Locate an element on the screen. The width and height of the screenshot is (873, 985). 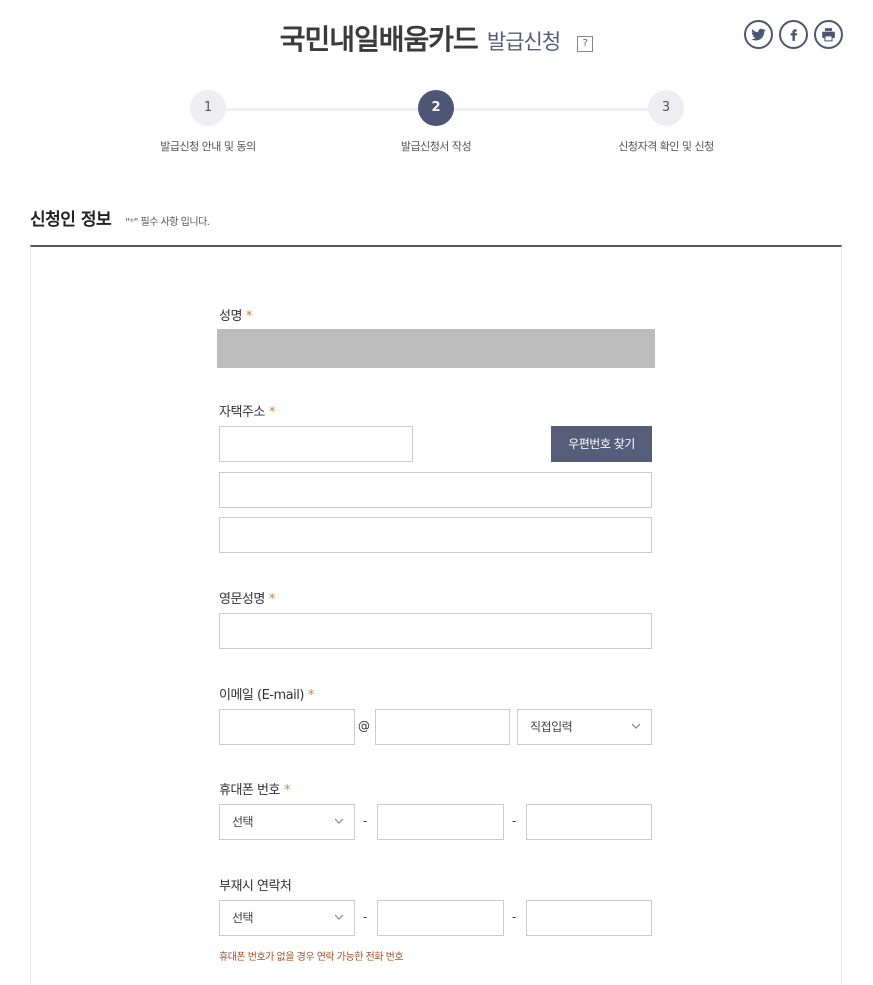
name-label-text: 성명 is located at coordinates (230, 316).